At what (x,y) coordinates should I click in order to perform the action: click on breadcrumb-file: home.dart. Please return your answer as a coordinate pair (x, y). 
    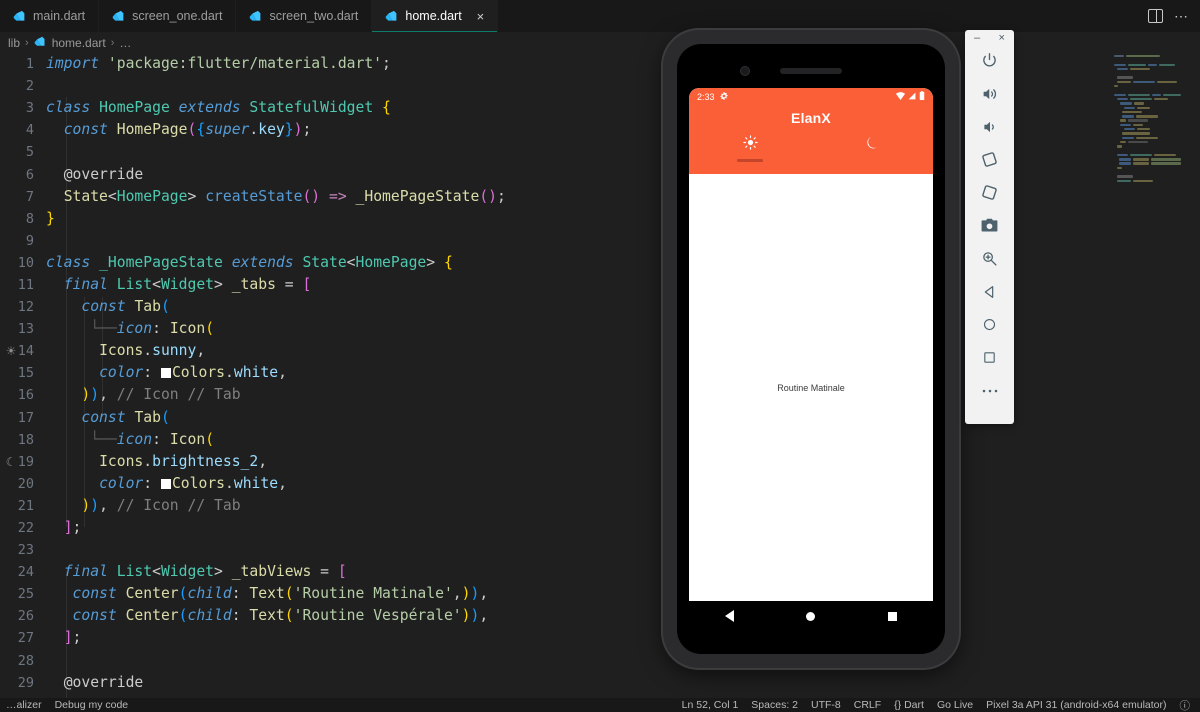
    Looking at the image, I should click on (79, 43).